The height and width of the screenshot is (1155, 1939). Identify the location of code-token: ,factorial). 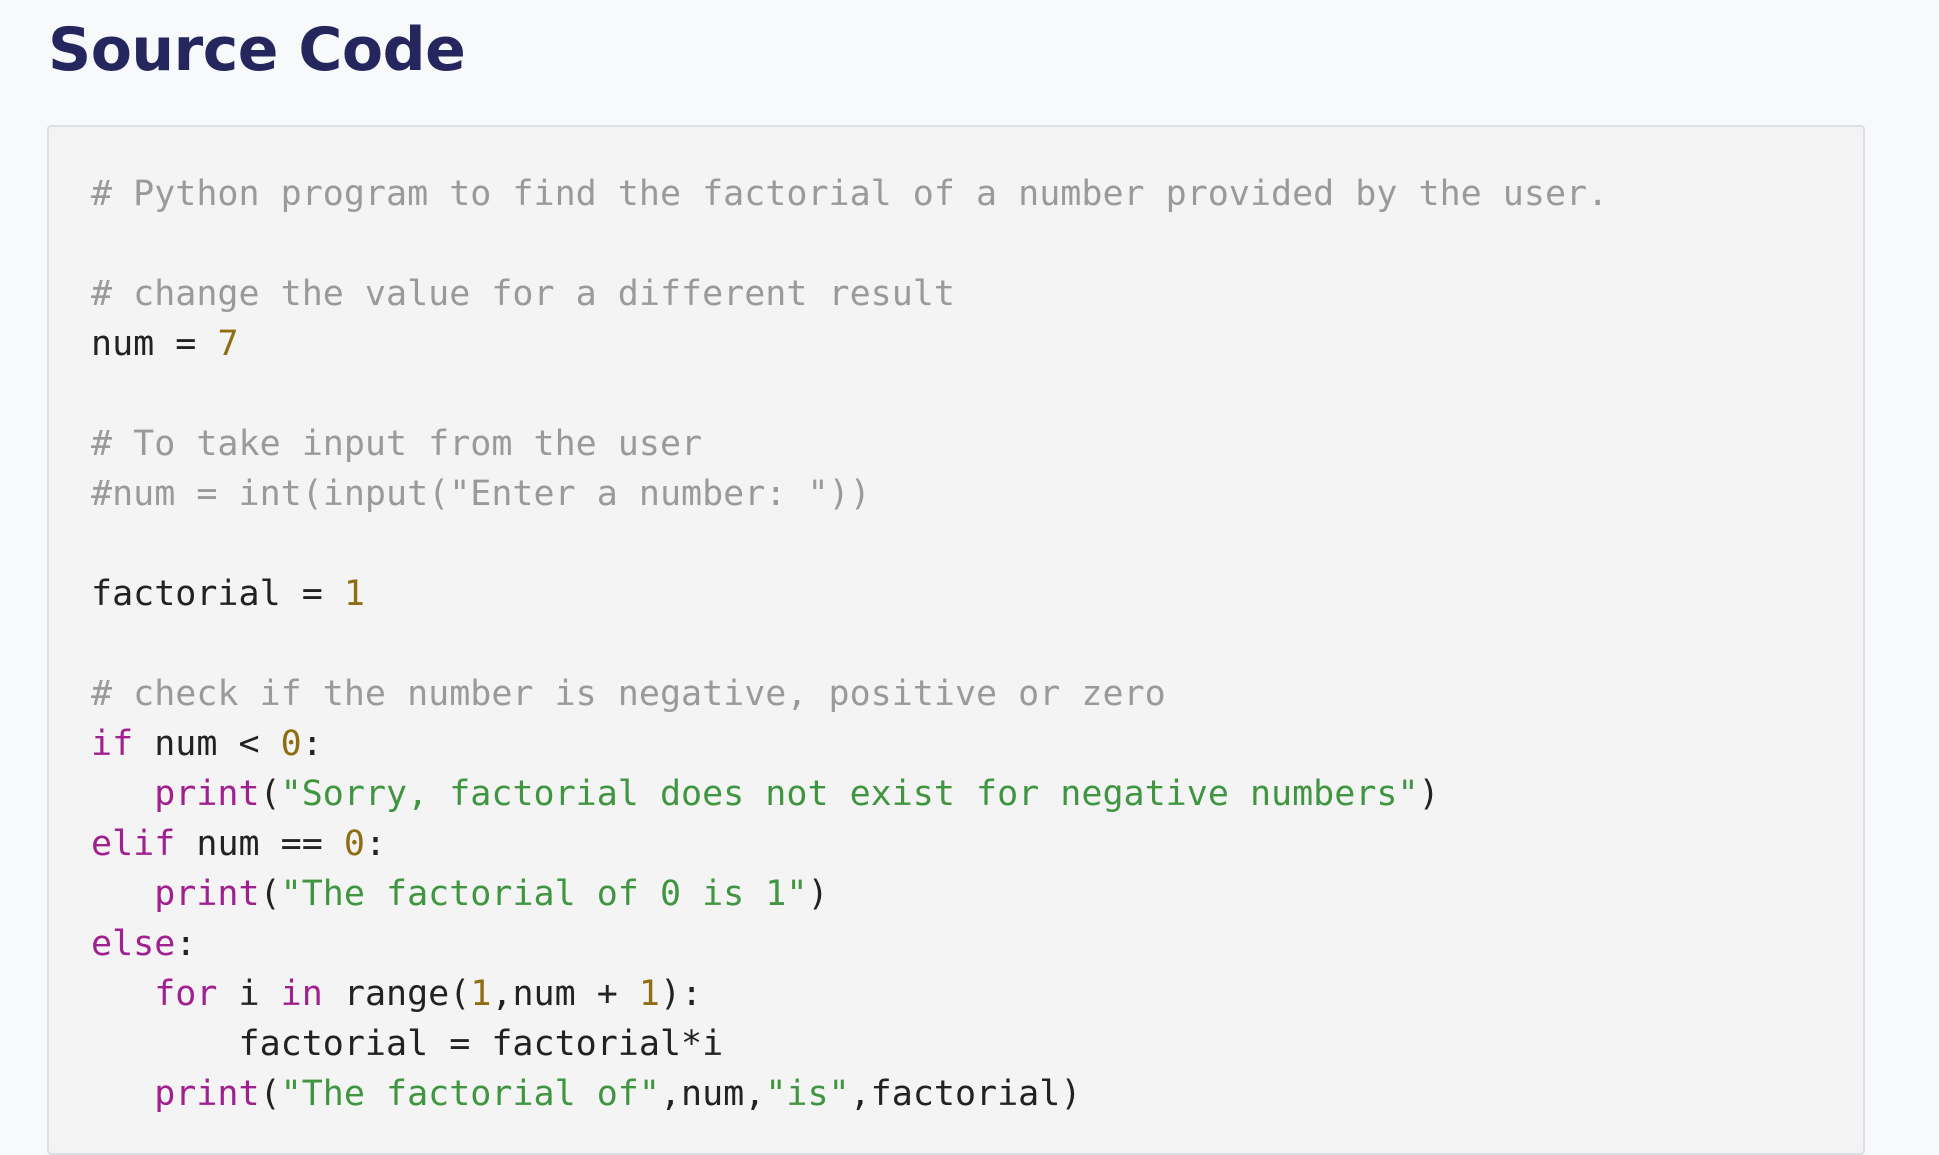
(965, 1094).